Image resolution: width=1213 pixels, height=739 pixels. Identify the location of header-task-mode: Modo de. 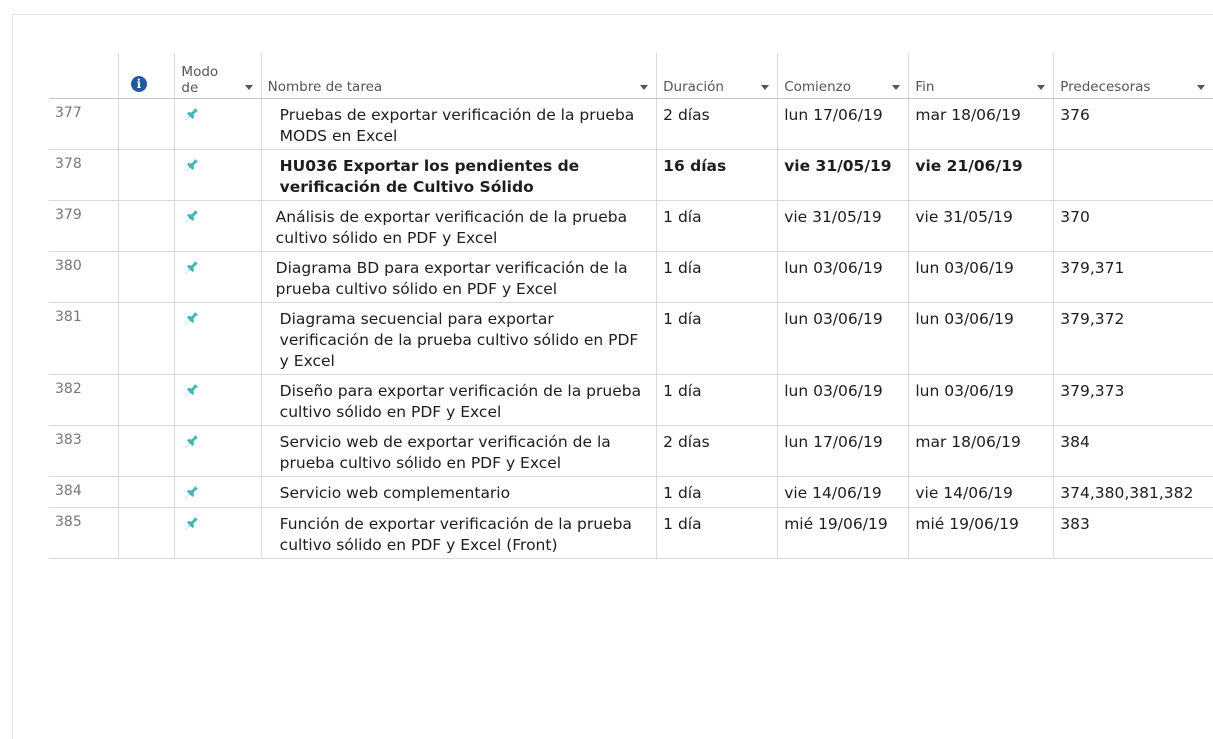
(218, 76).